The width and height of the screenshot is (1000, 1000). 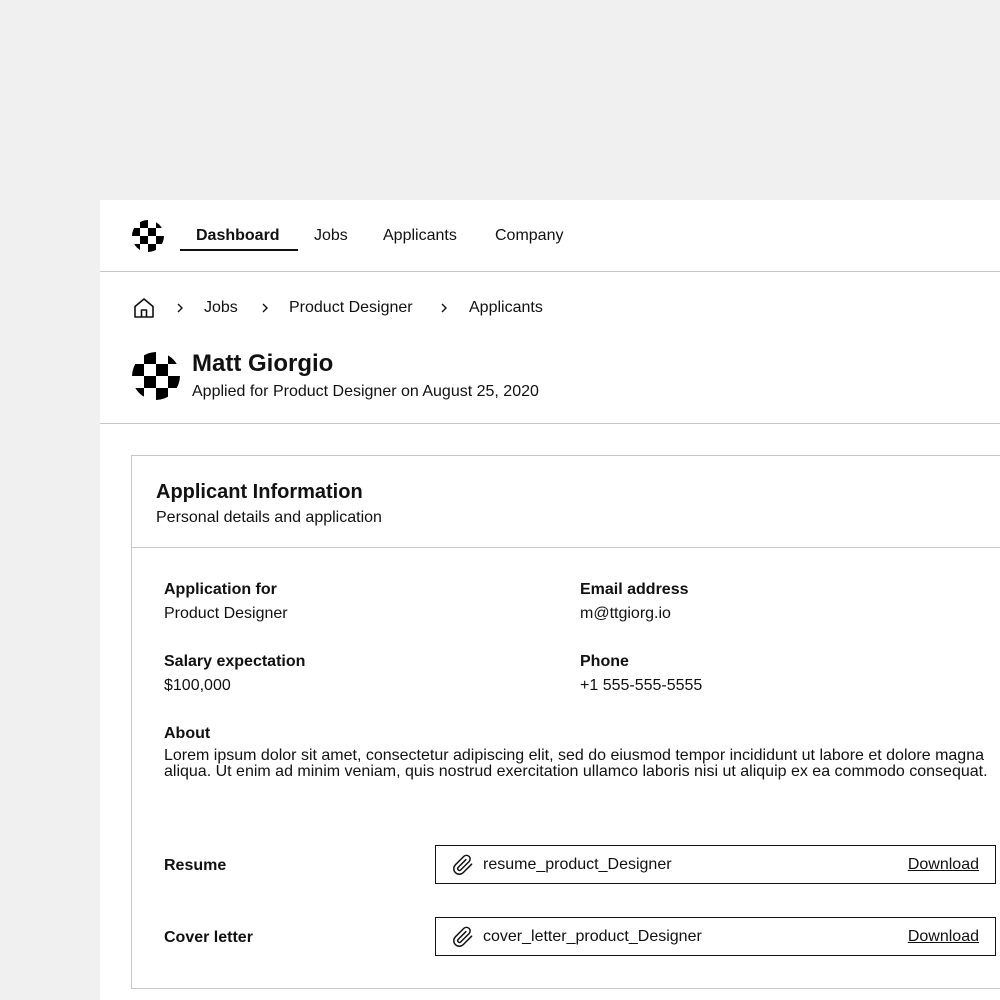 What do you see at coordinates (351, 308) in the screenshot?
I see `breadcrumb-product-designer: Product Designer` at bounding box center [351, 308].